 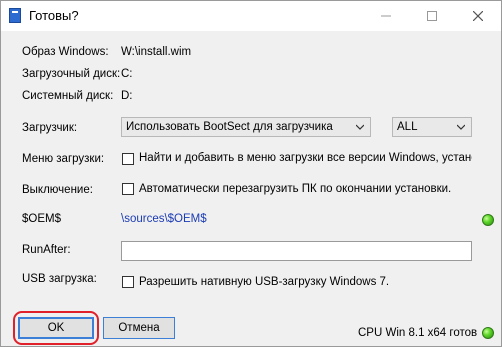 What do you see at coordinates (488, 220) in the screenshot?
I see `oem-status-icon` at bounding box center [488, 220].